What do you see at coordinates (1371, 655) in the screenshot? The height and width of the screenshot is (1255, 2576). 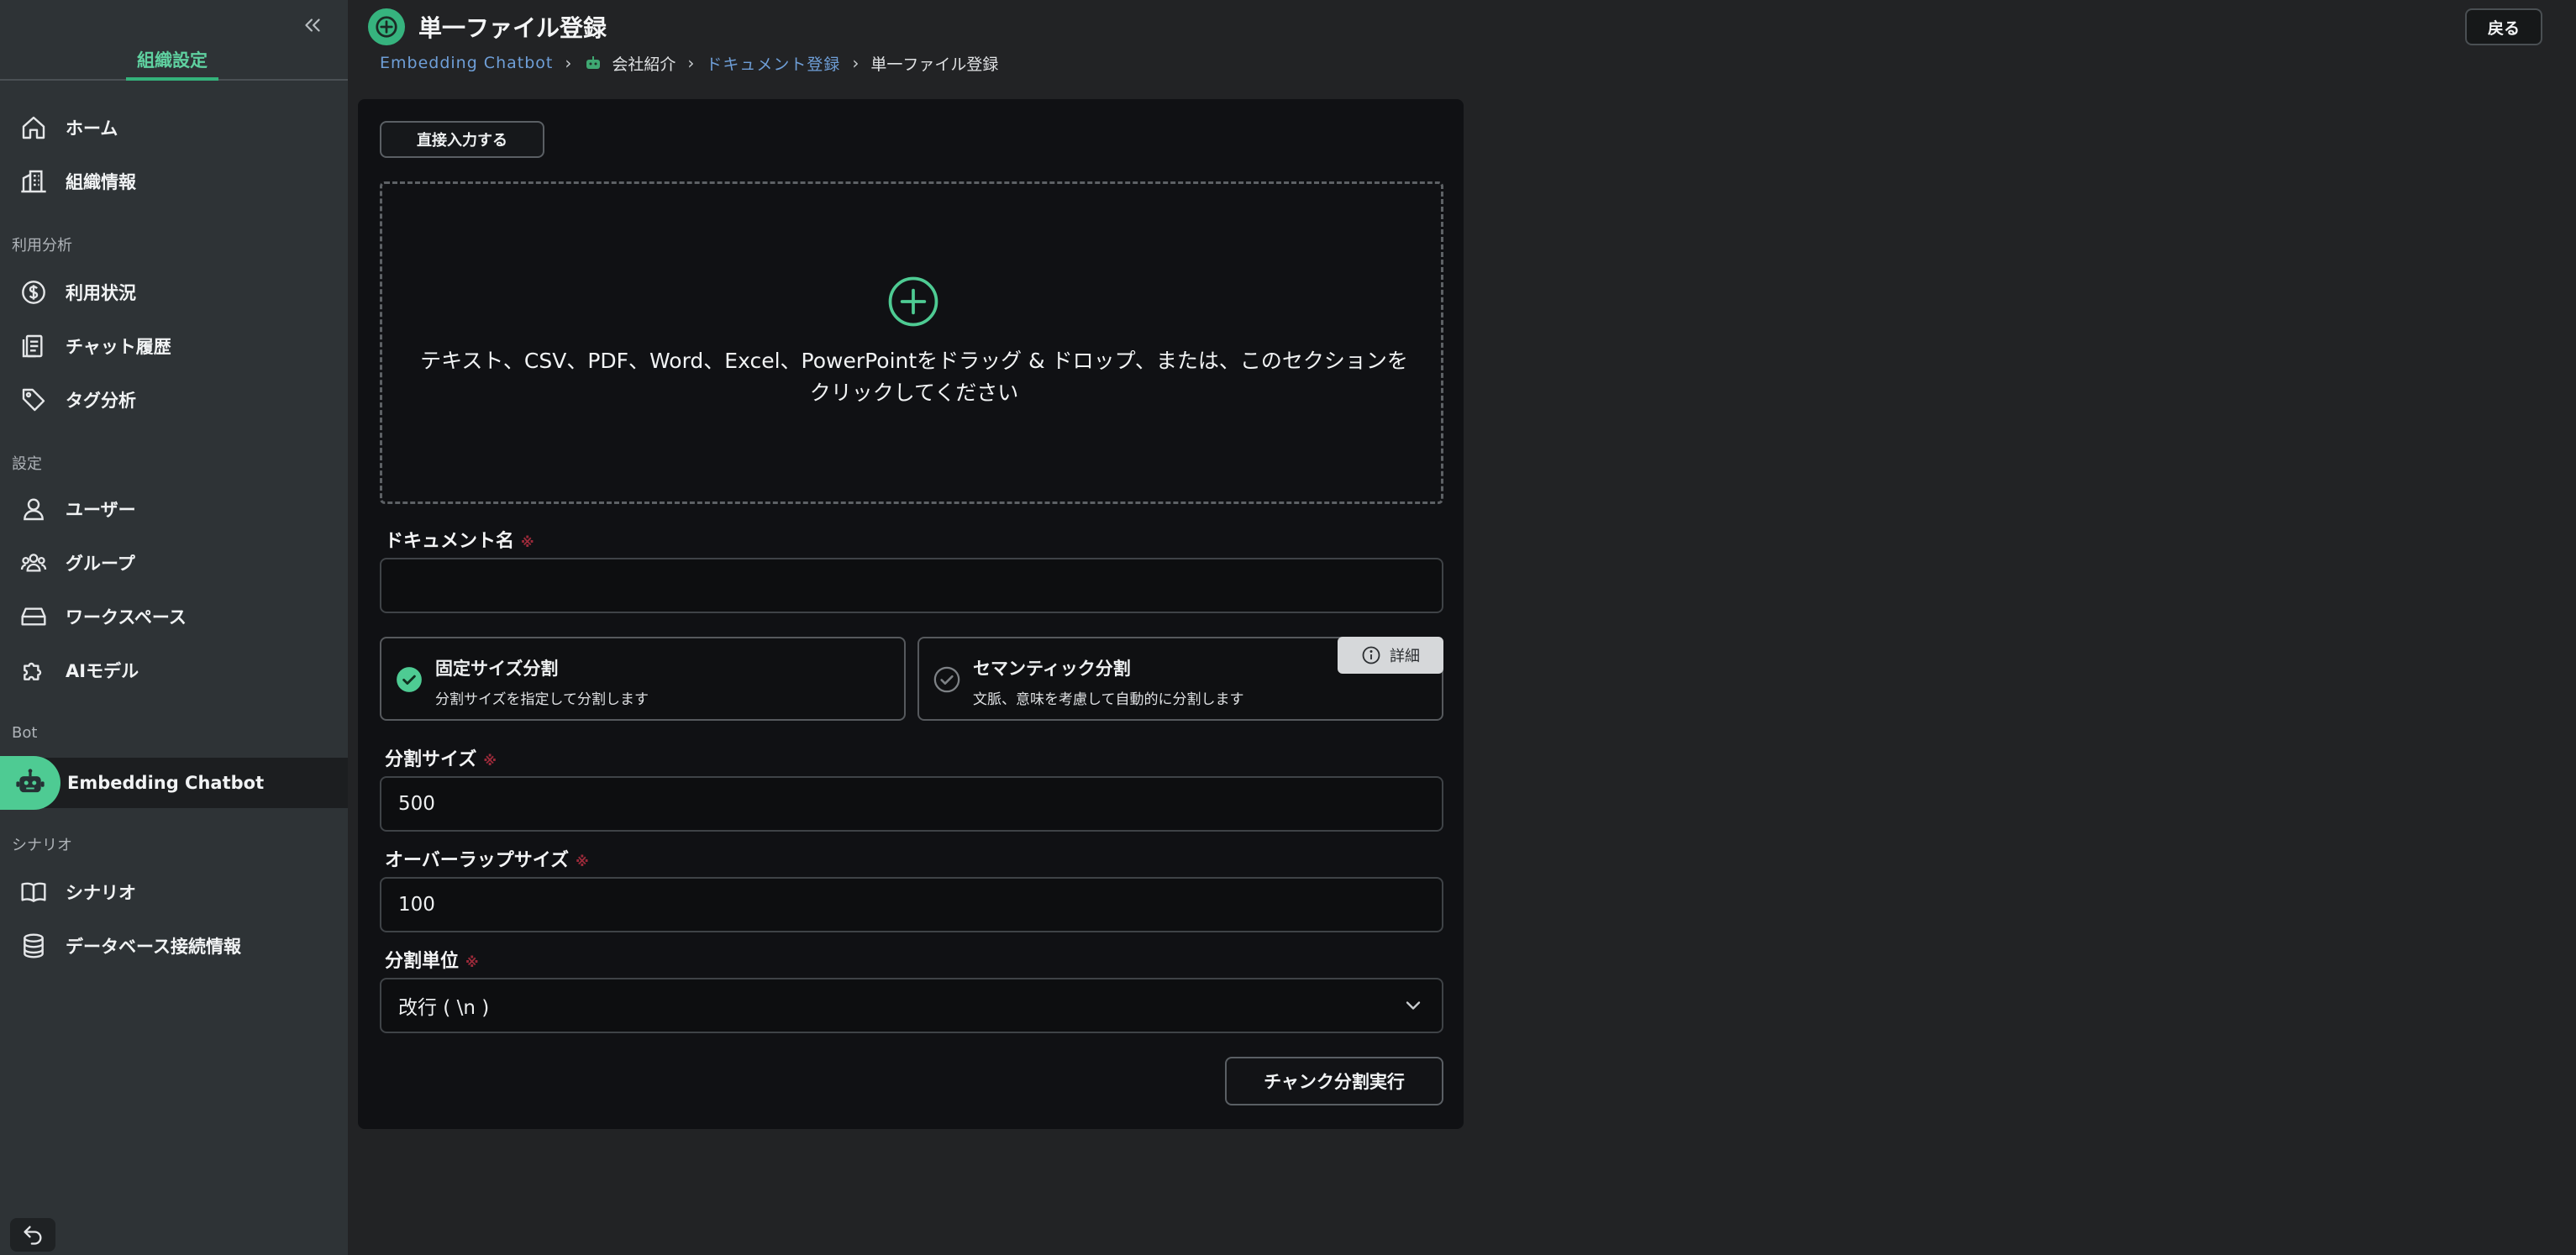 I see `info-icon` at bounding box center [1371, 655].